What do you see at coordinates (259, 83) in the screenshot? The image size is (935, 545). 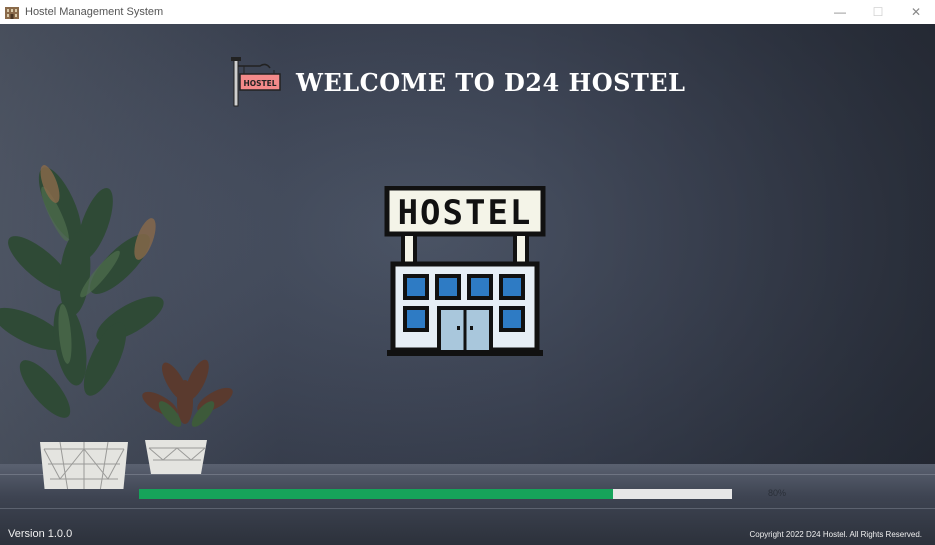 I see `hostel-sign-text: HOSTEL` at bounding box center [259, 83].